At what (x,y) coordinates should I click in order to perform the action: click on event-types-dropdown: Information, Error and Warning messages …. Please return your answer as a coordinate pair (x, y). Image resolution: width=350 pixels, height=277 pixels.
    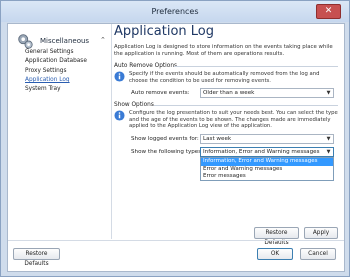
    Looking at the image, I should click on (267, 169).